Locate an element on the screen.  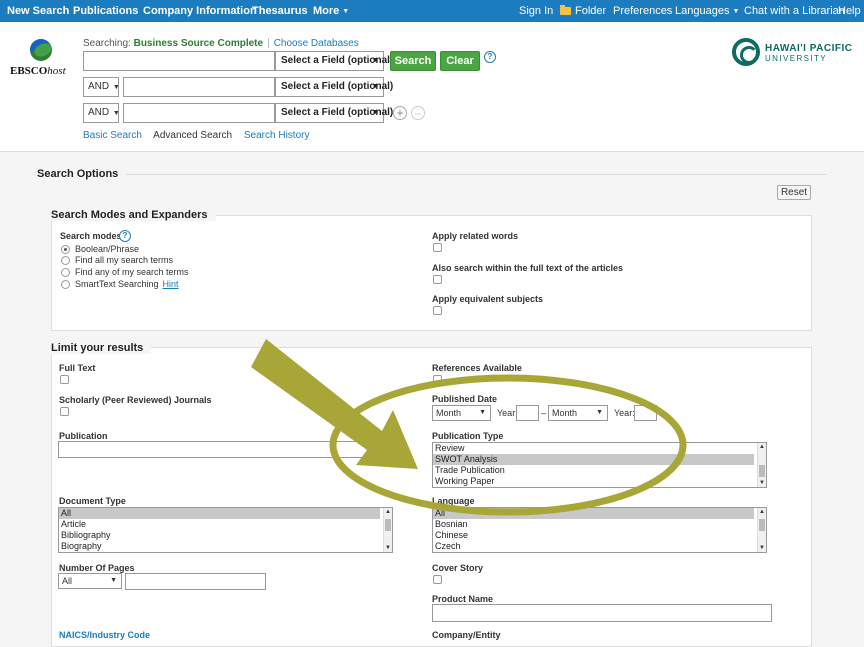
nav-company-information: Company Information is located at coordinates (200, 11).